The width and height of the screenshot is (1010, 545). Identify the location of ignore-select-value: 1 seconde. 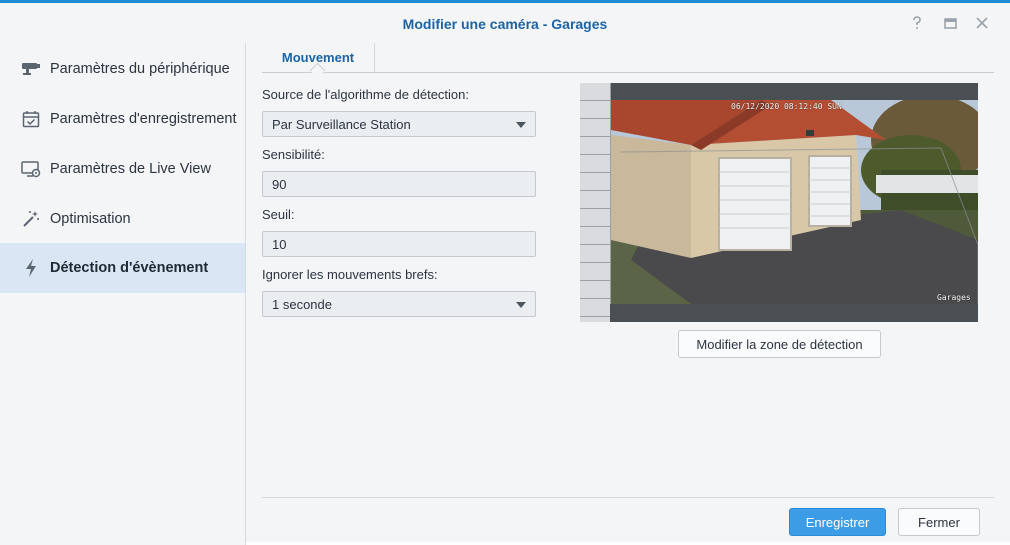
(302, 304).